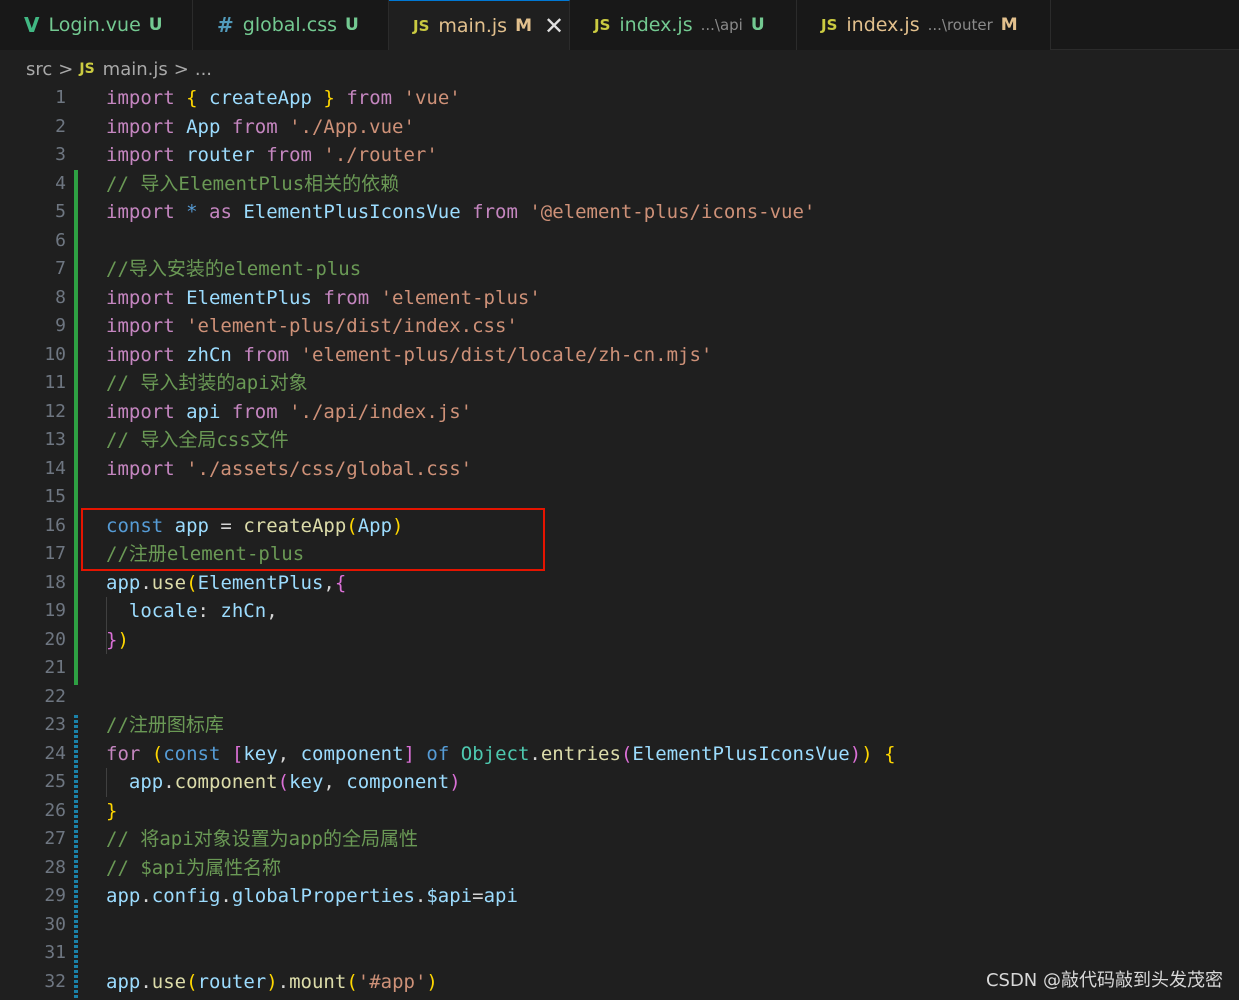 This screenshot has width=1239, height=1000. What do you see at coordinates (205, 554) in the screenshot?
I see `code-token: //注册element-plus` at bounding box center [205, 554].